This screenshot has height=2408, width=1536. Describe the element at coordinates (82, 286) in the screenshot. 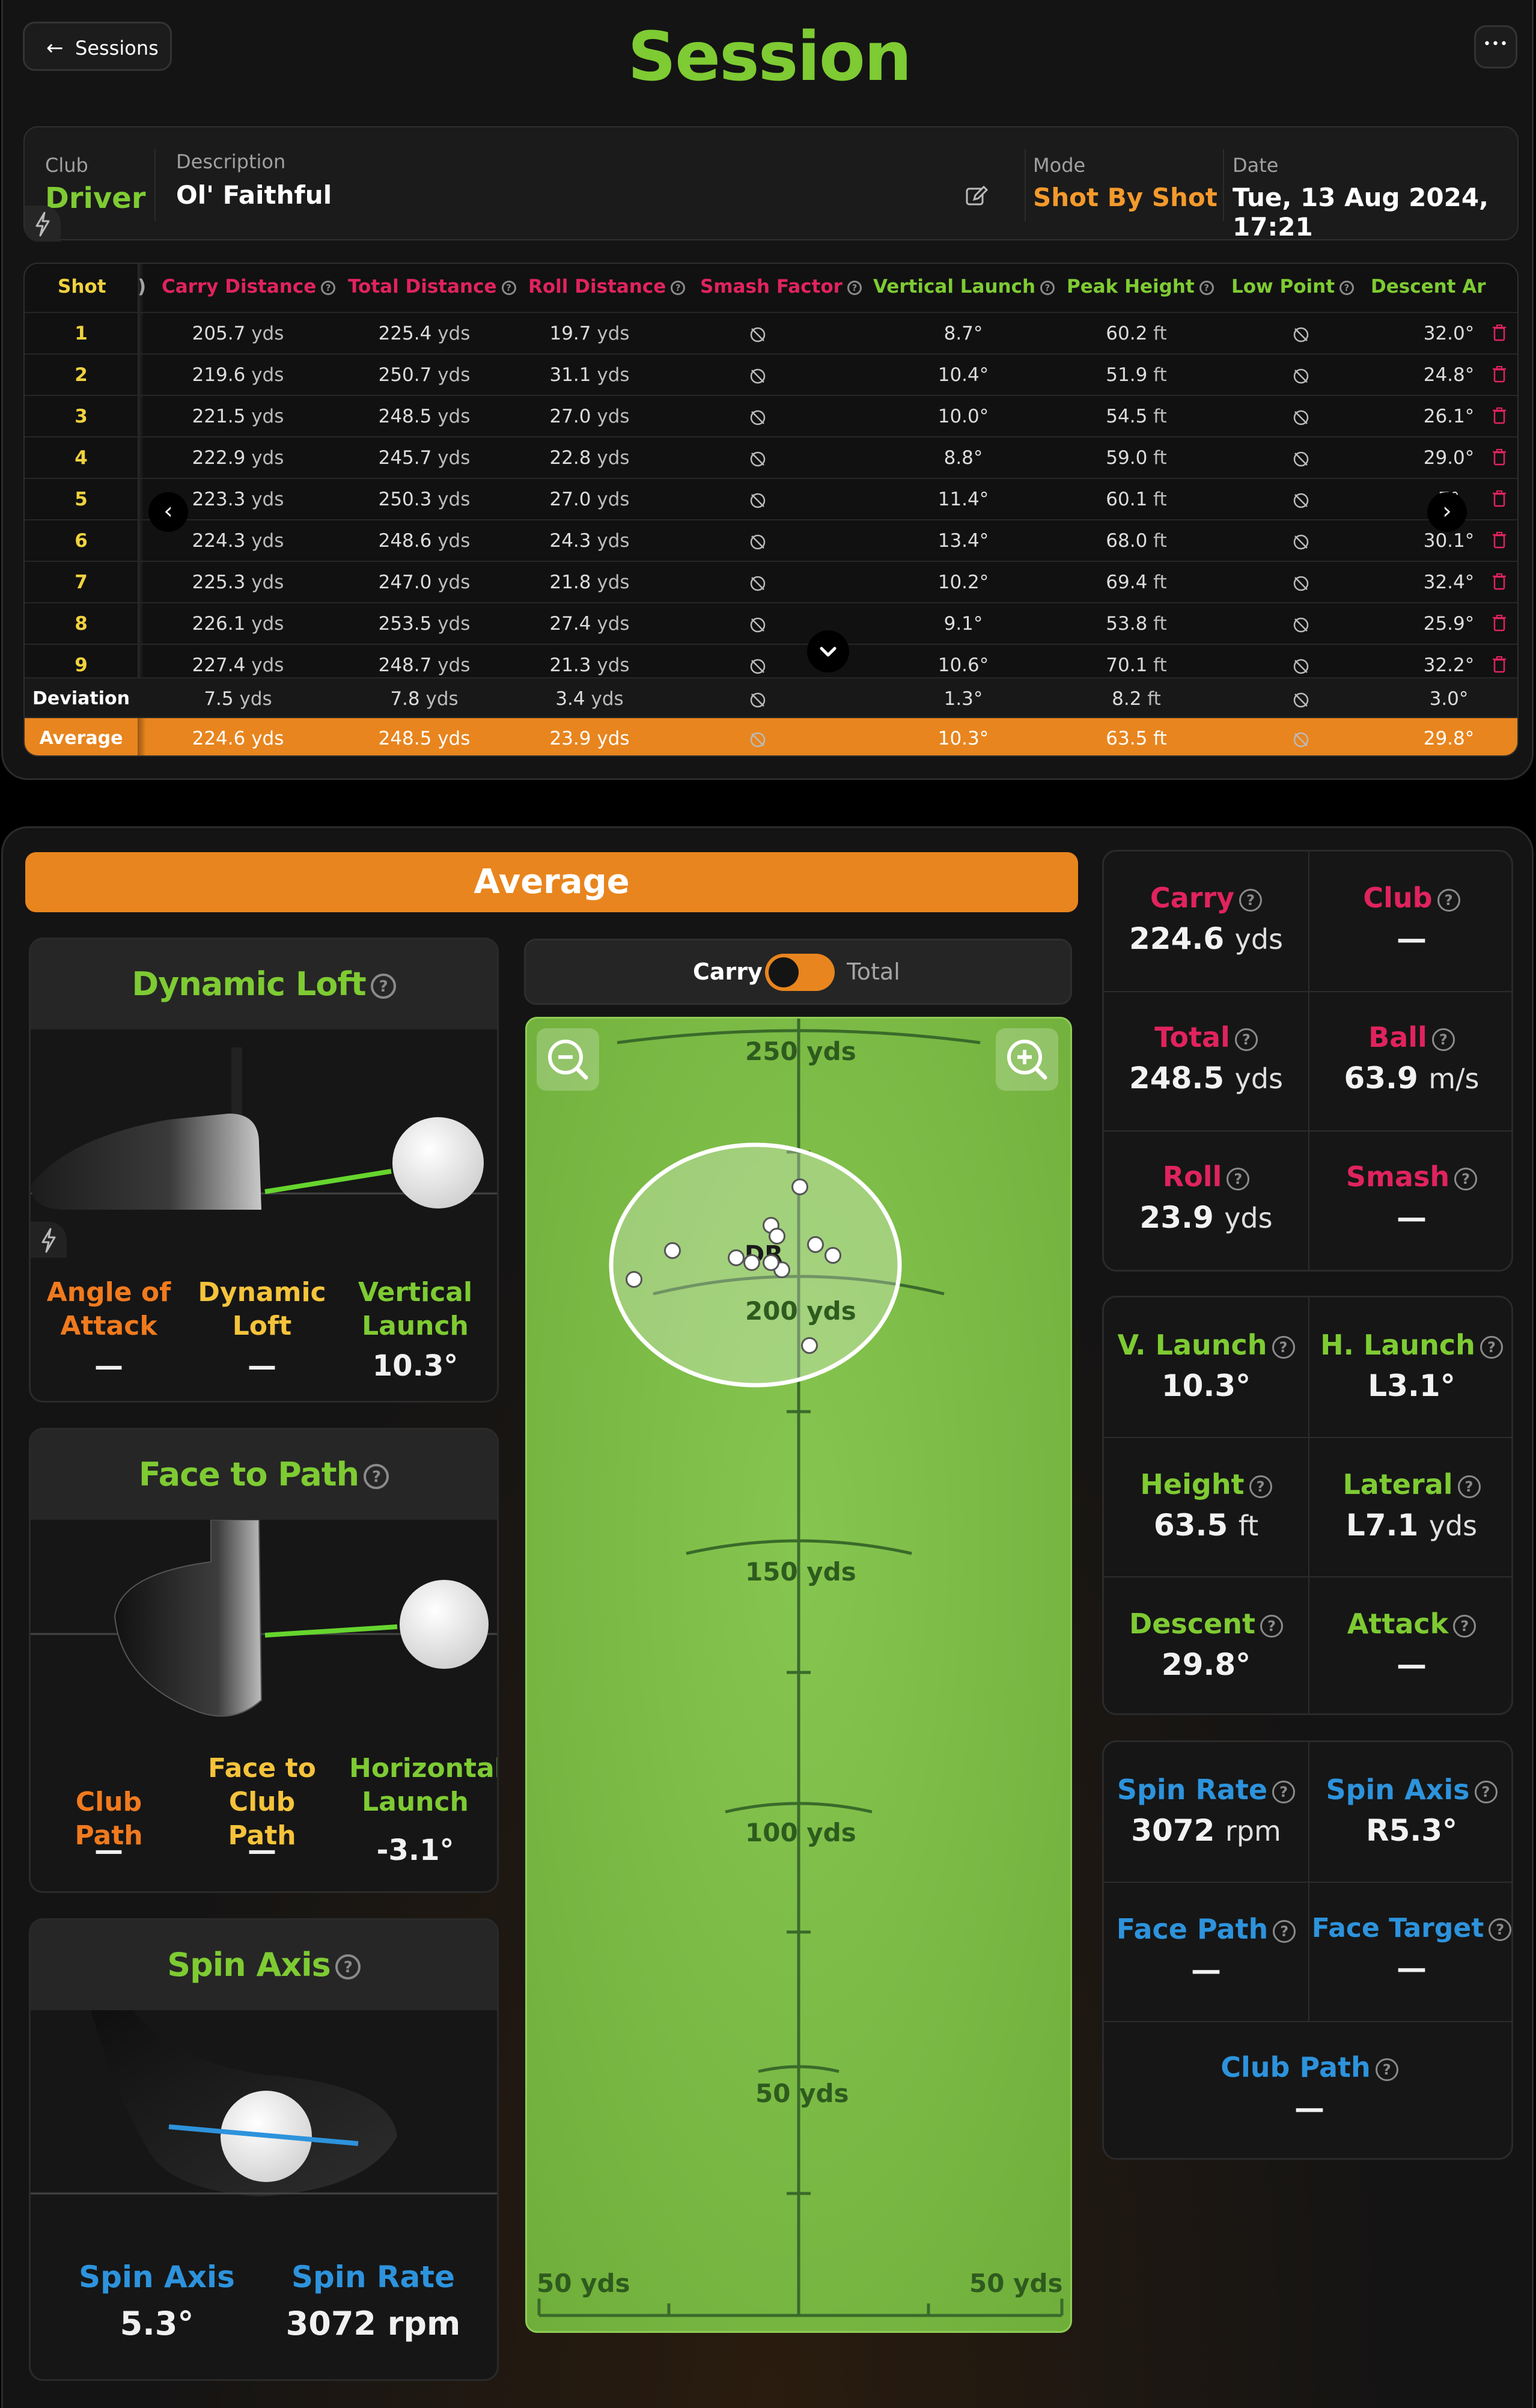

I see `col-shot: Shot` at that location.